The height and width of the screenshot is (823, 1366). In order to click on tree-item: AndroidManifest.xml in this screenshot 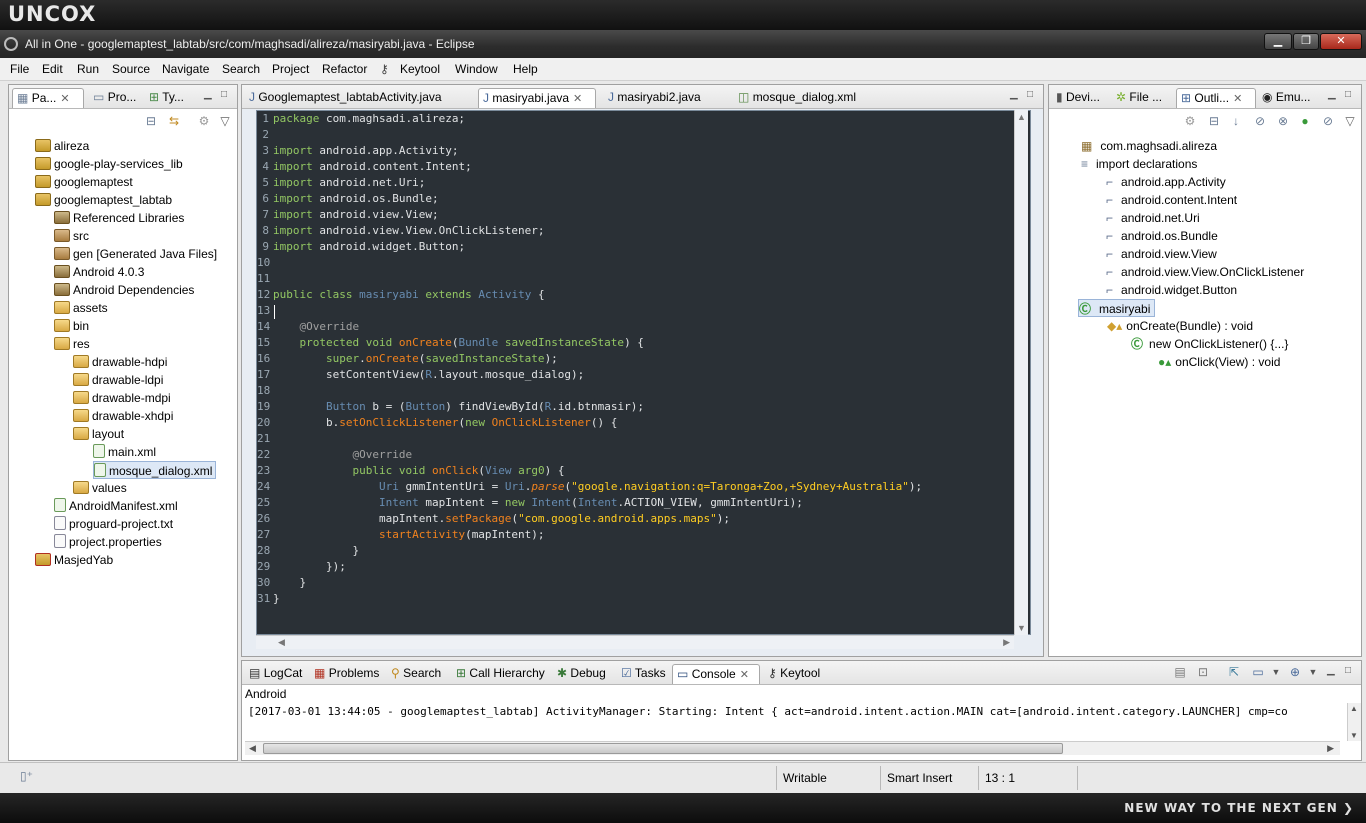, I will do `click(116, 506)`.